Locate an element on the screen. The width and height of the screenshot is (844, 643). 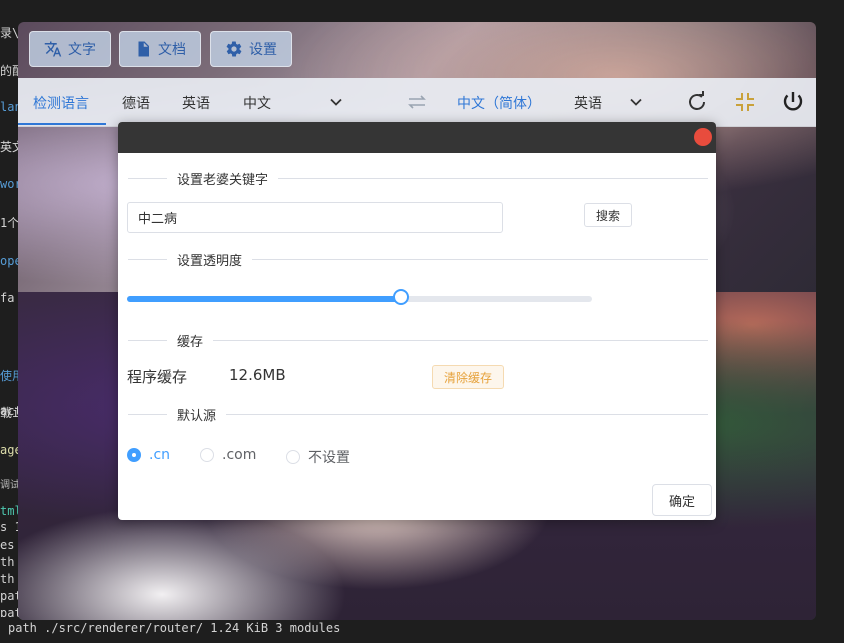
translate-icon is located at coordinates (53, 49).